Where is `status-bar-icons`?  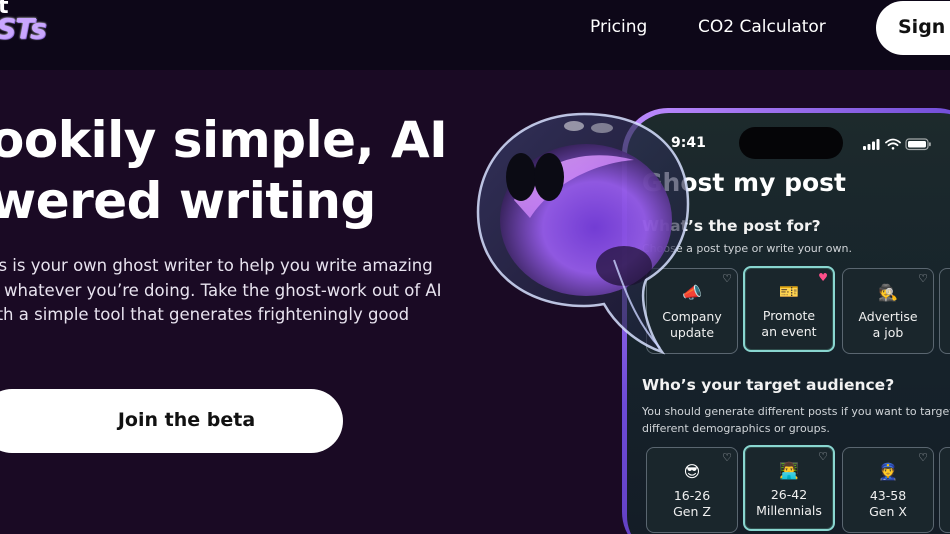
status-bar-icons is located at coordinates (897, 144).